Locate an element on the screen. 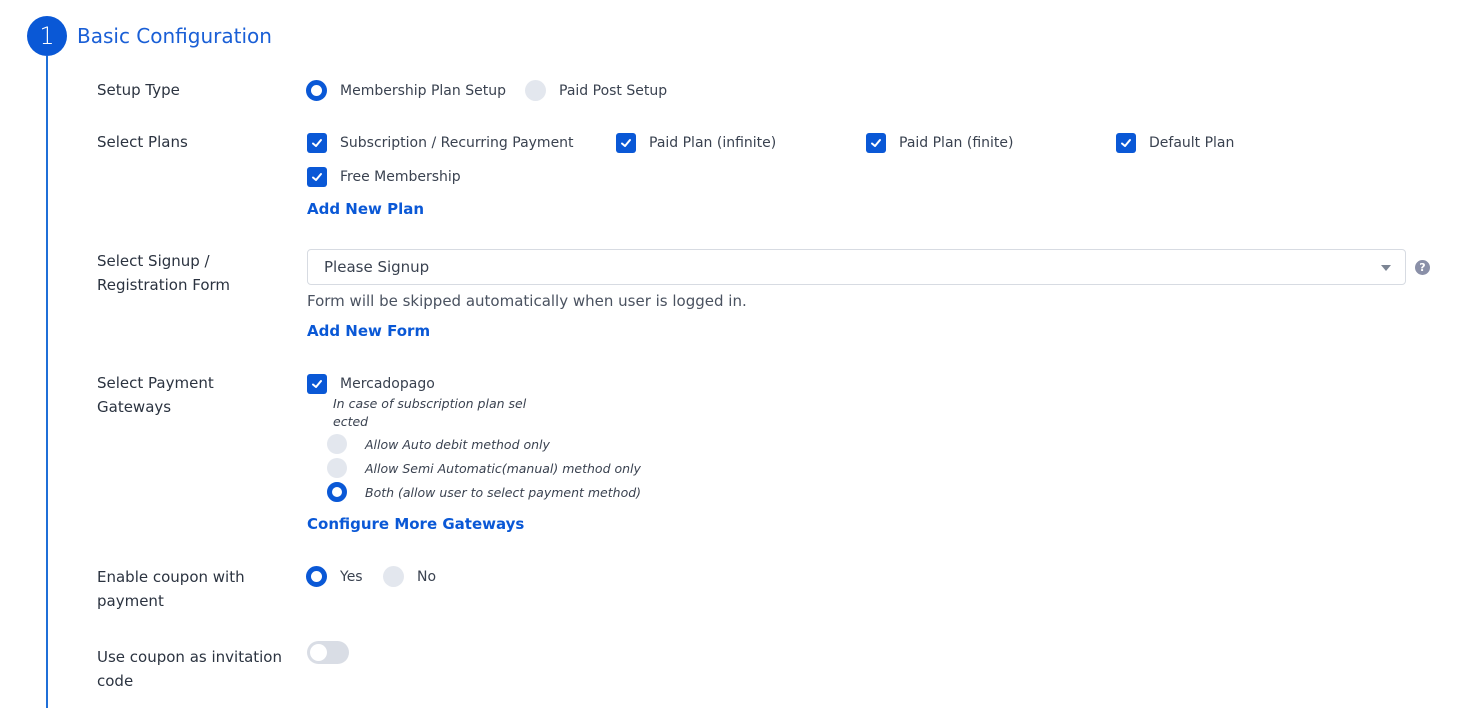 The image size is (1482, 708). label-line: Enable coupon with is located at coordinates (171, 577).